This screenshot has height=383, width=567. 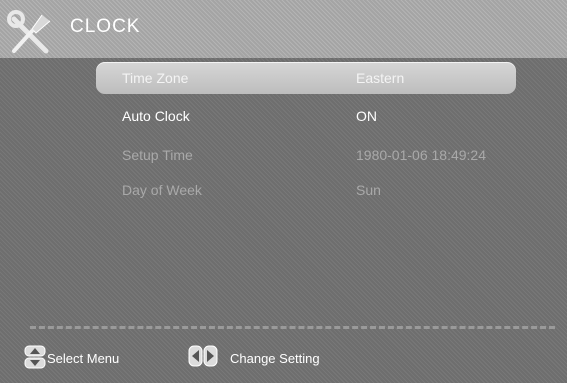 What do you see at coordinates (368, 190) in the screenshot?
I see `day-of-week-value: Sun` at bounding box center [368, 190].